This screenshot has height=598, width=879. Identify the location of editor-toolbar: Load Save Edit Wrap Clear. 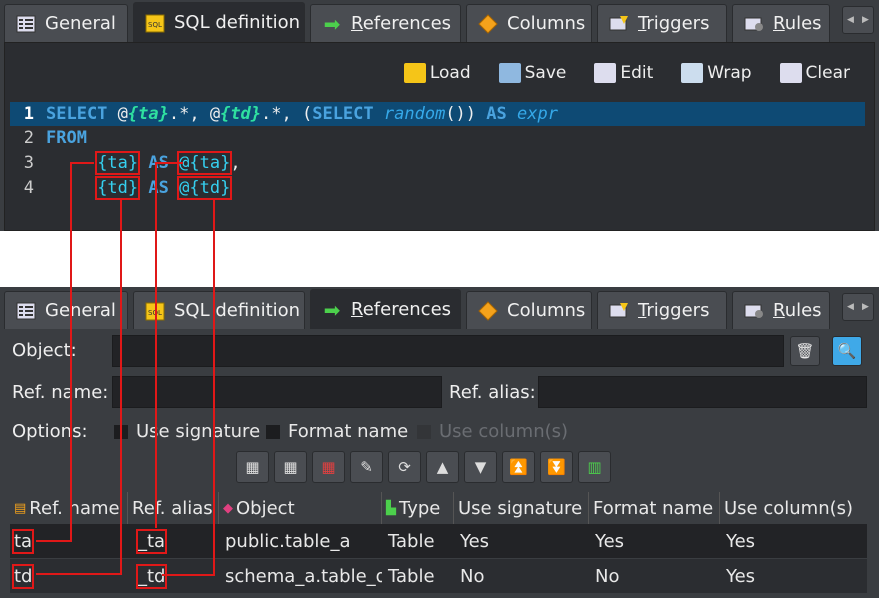
(627, 73).